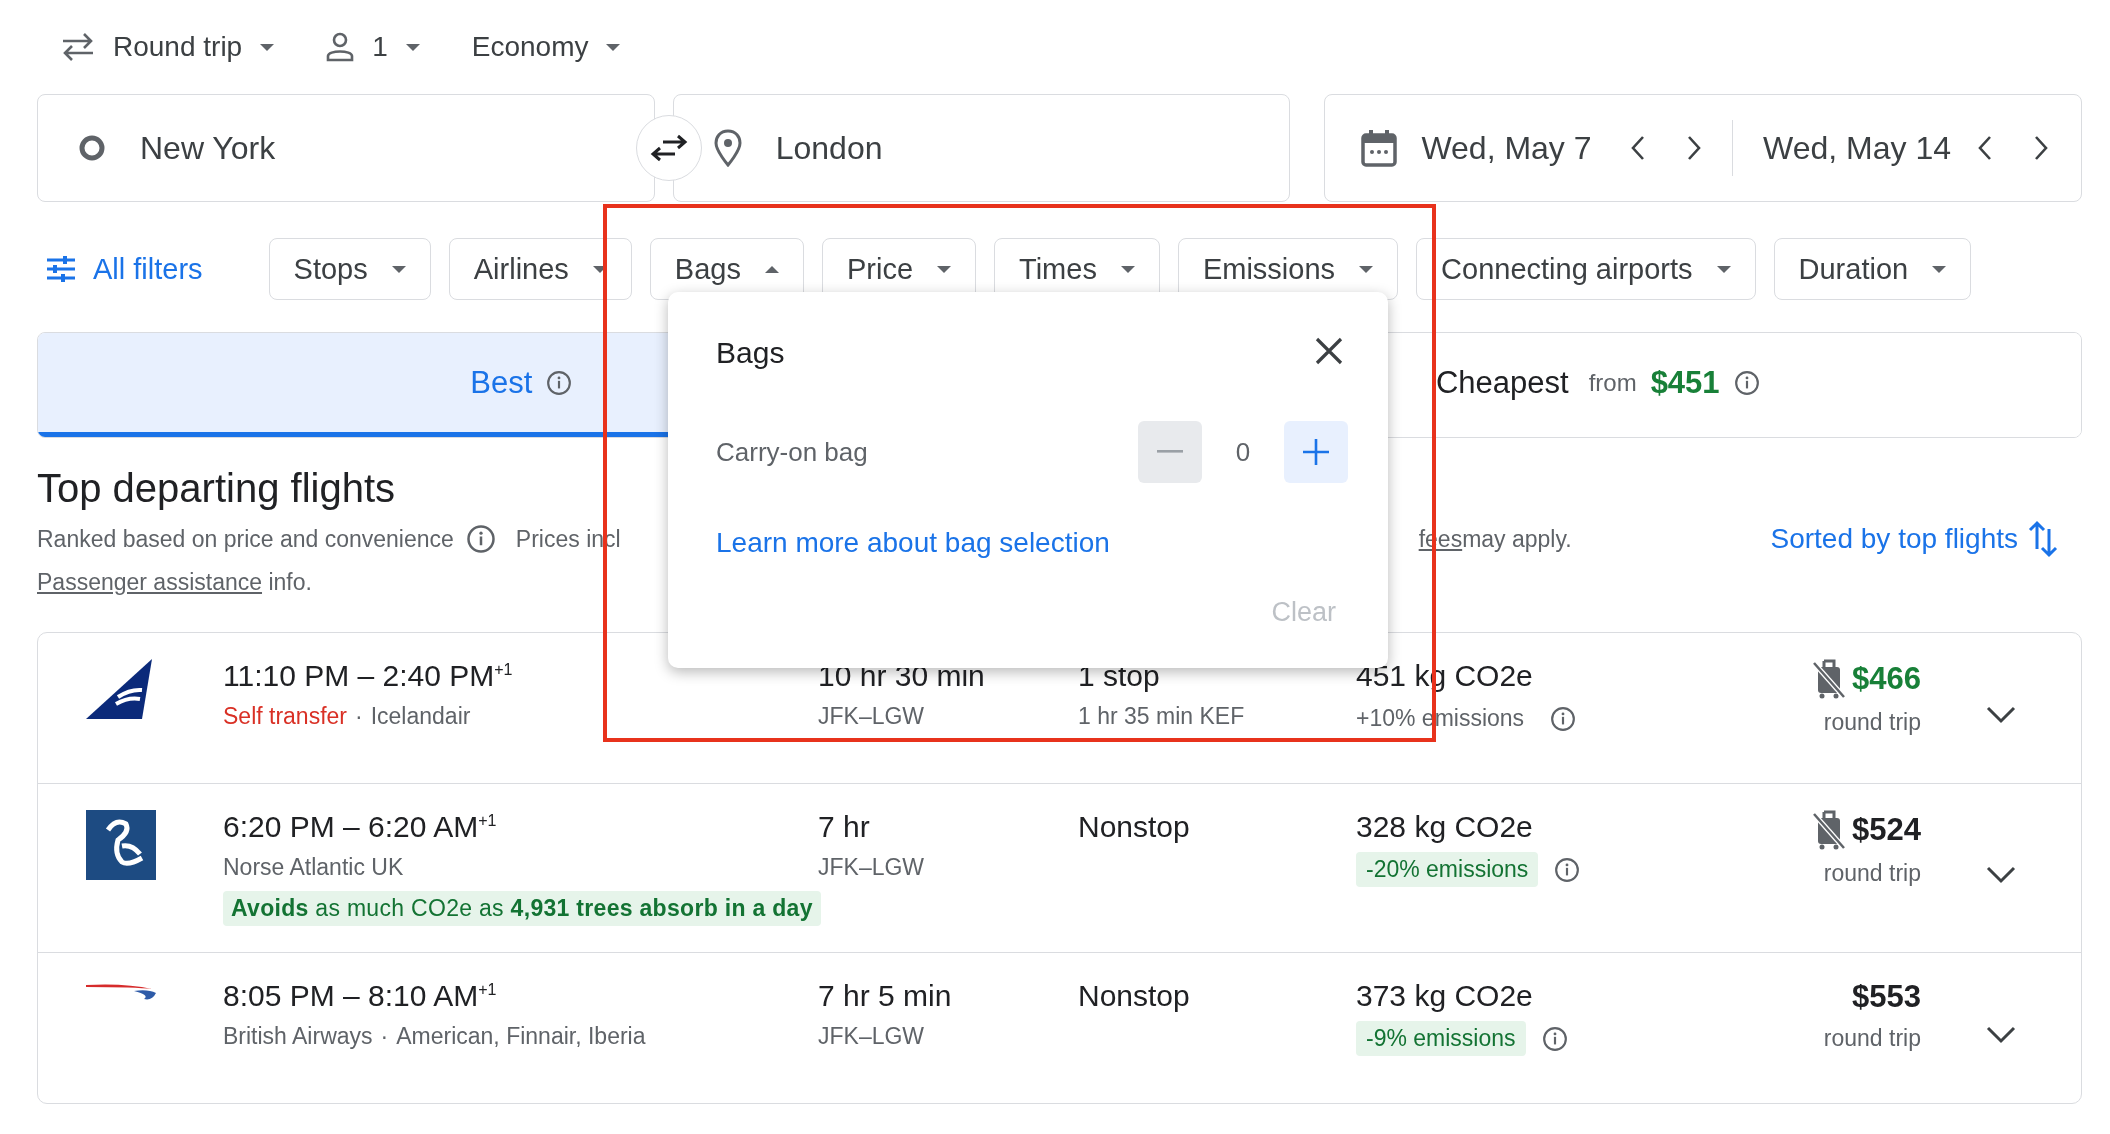 The width and height of the screenshot is (2110, 1134). Describe the element at coordinates (771, 269) in the screenshot. I see `caret-up-icon` at that location.